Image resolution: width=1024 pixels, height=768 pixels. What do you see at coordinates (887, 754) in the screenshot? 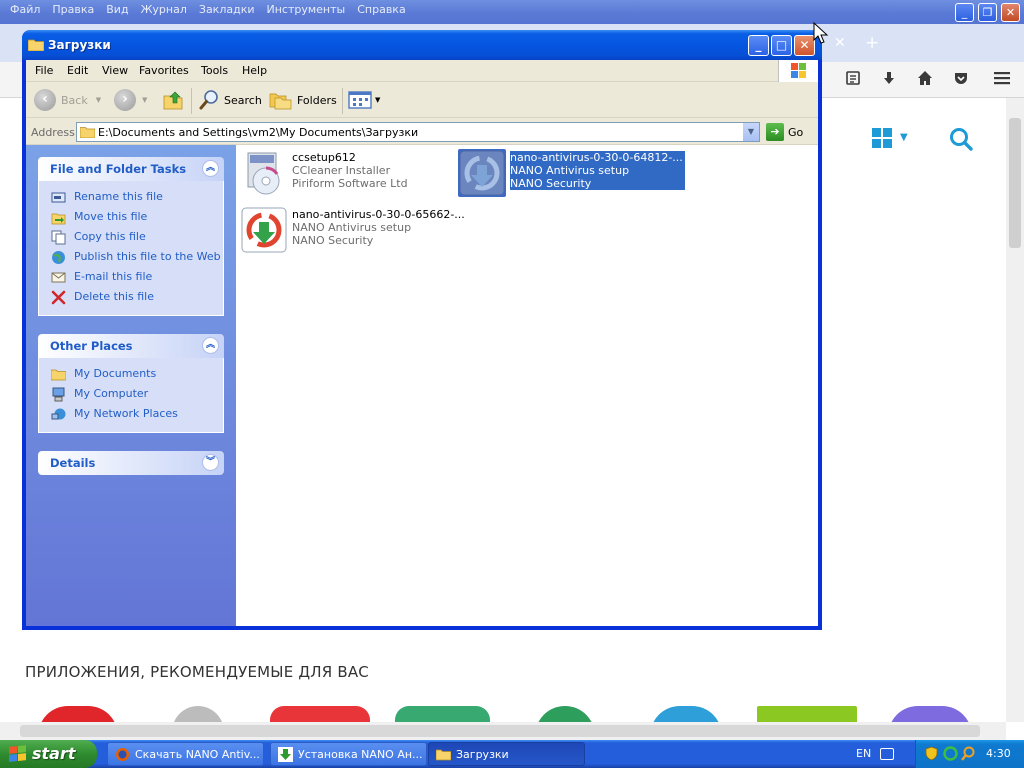
I see `keyboard-icon` at bounding box center [887, 754].